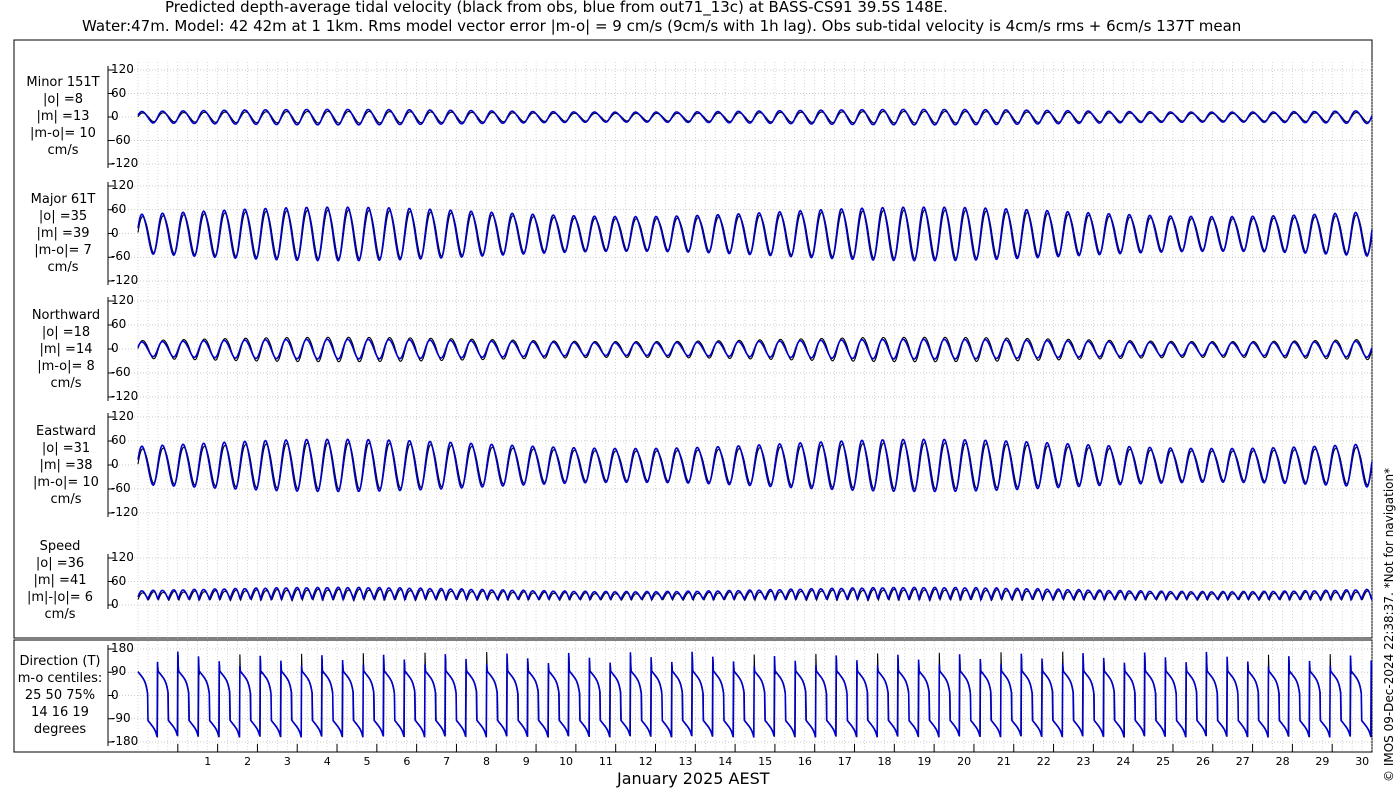 Image resolution: width=1400 pixels, height=800 pixels. What do you see at coordinates (1362, 761) in the screenshot?
I see `x-tick-label: 30` at bounding box center [1362, 761].